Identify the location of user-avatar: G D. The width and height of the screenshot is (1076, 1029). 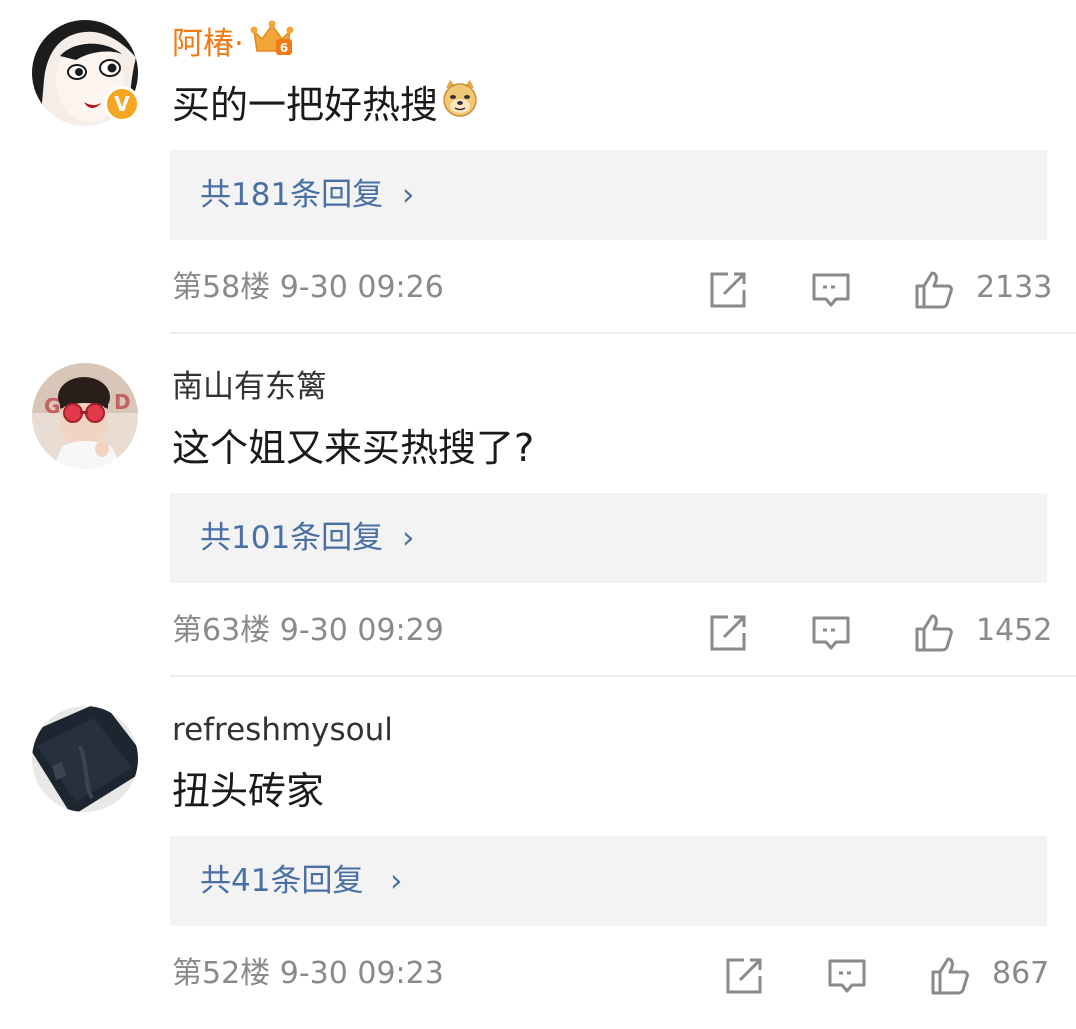
(85, 416).